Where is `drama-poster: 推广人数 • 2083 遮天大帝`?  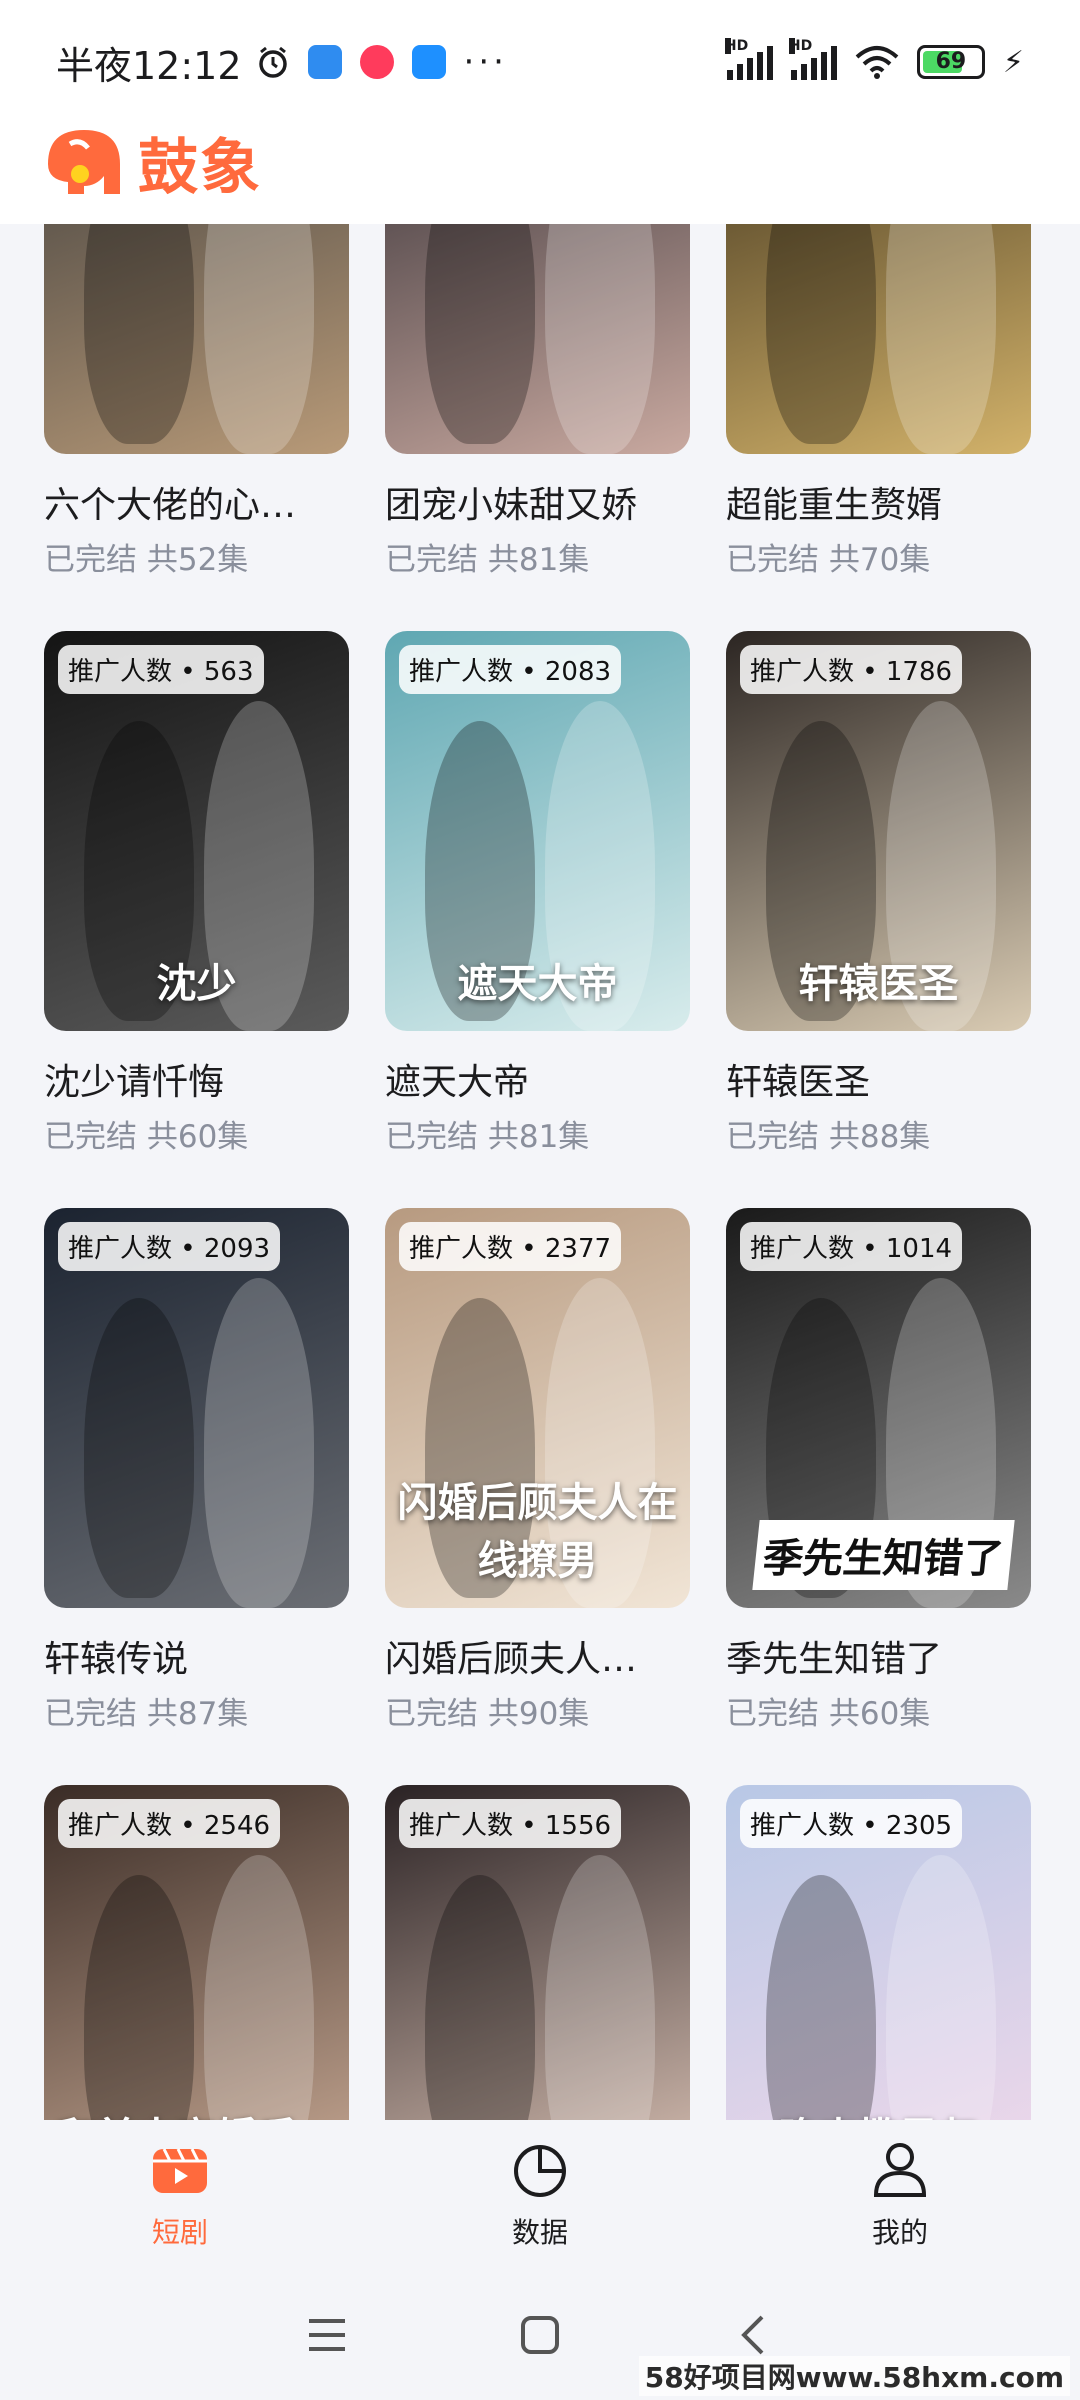
drama-poster: 推广人数 • 2083 遮天大帝 is located at coordinates (537, 831).